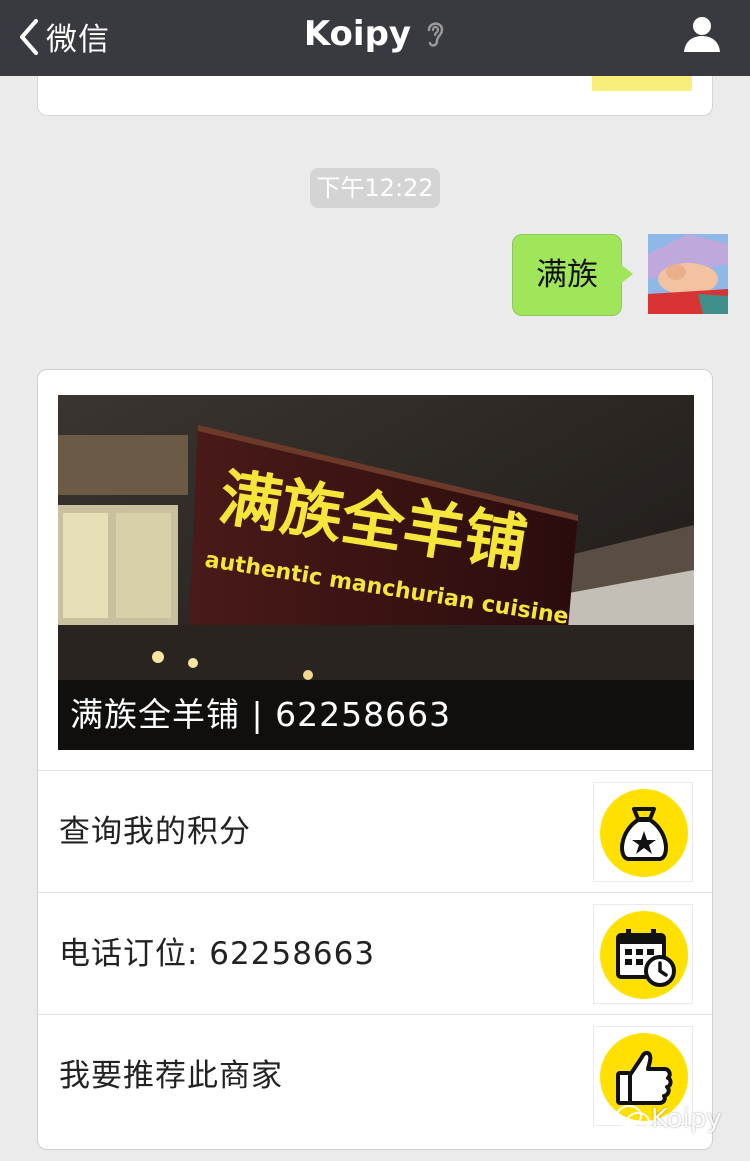  I want to click on money-bag-star-icon, so click(644, 833).